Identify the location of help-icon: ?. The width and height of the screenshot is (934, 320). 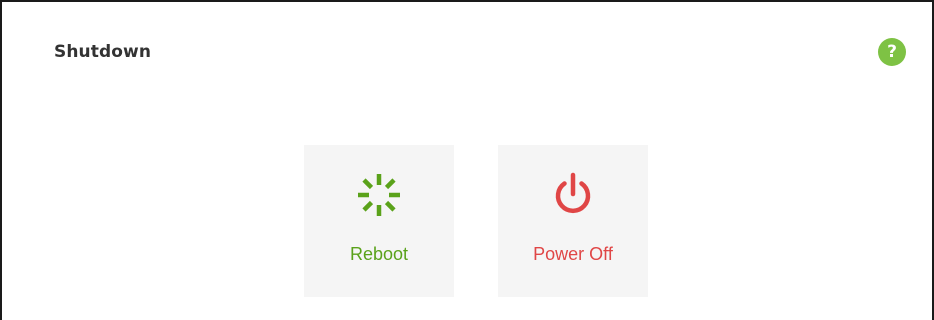
(892, 52).